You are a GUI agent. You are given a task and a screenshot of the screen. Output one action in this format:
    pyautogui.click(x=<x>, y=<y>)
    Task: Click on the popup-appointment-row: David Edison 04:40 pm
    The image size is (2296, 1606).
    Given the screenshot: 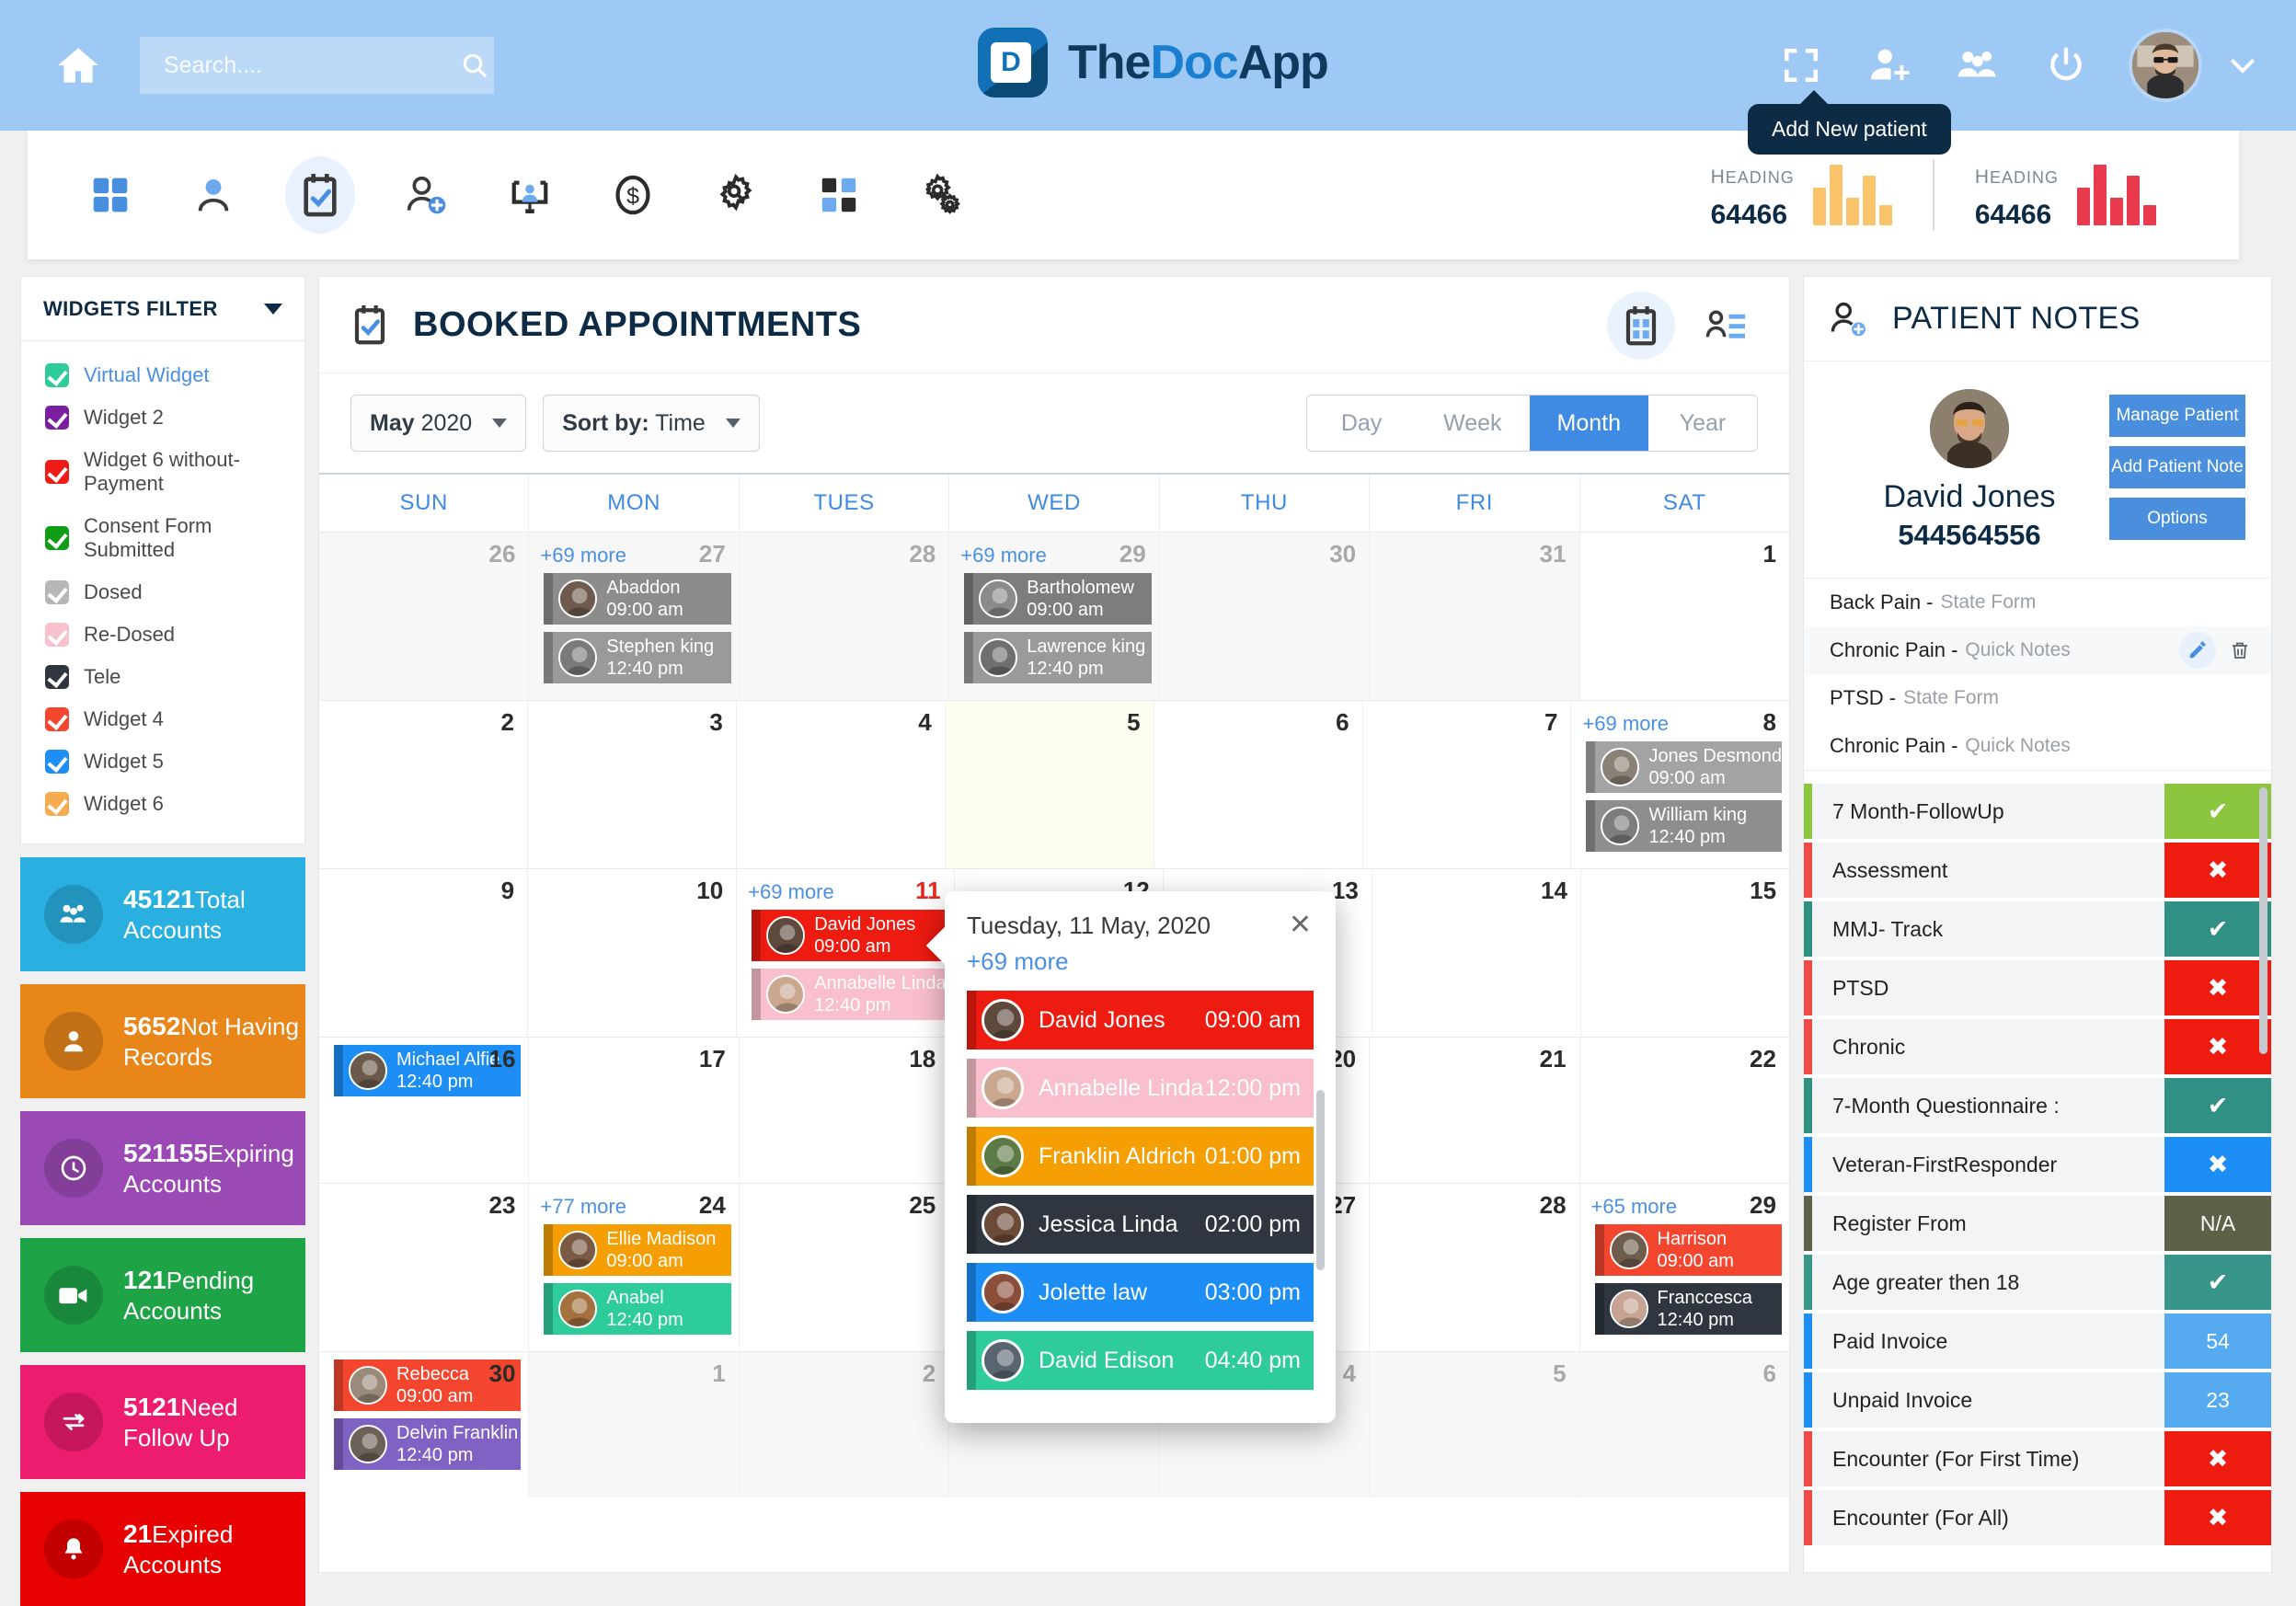 What is the action you would take?
    pyautogui.click(x=1140, y=1360)
    